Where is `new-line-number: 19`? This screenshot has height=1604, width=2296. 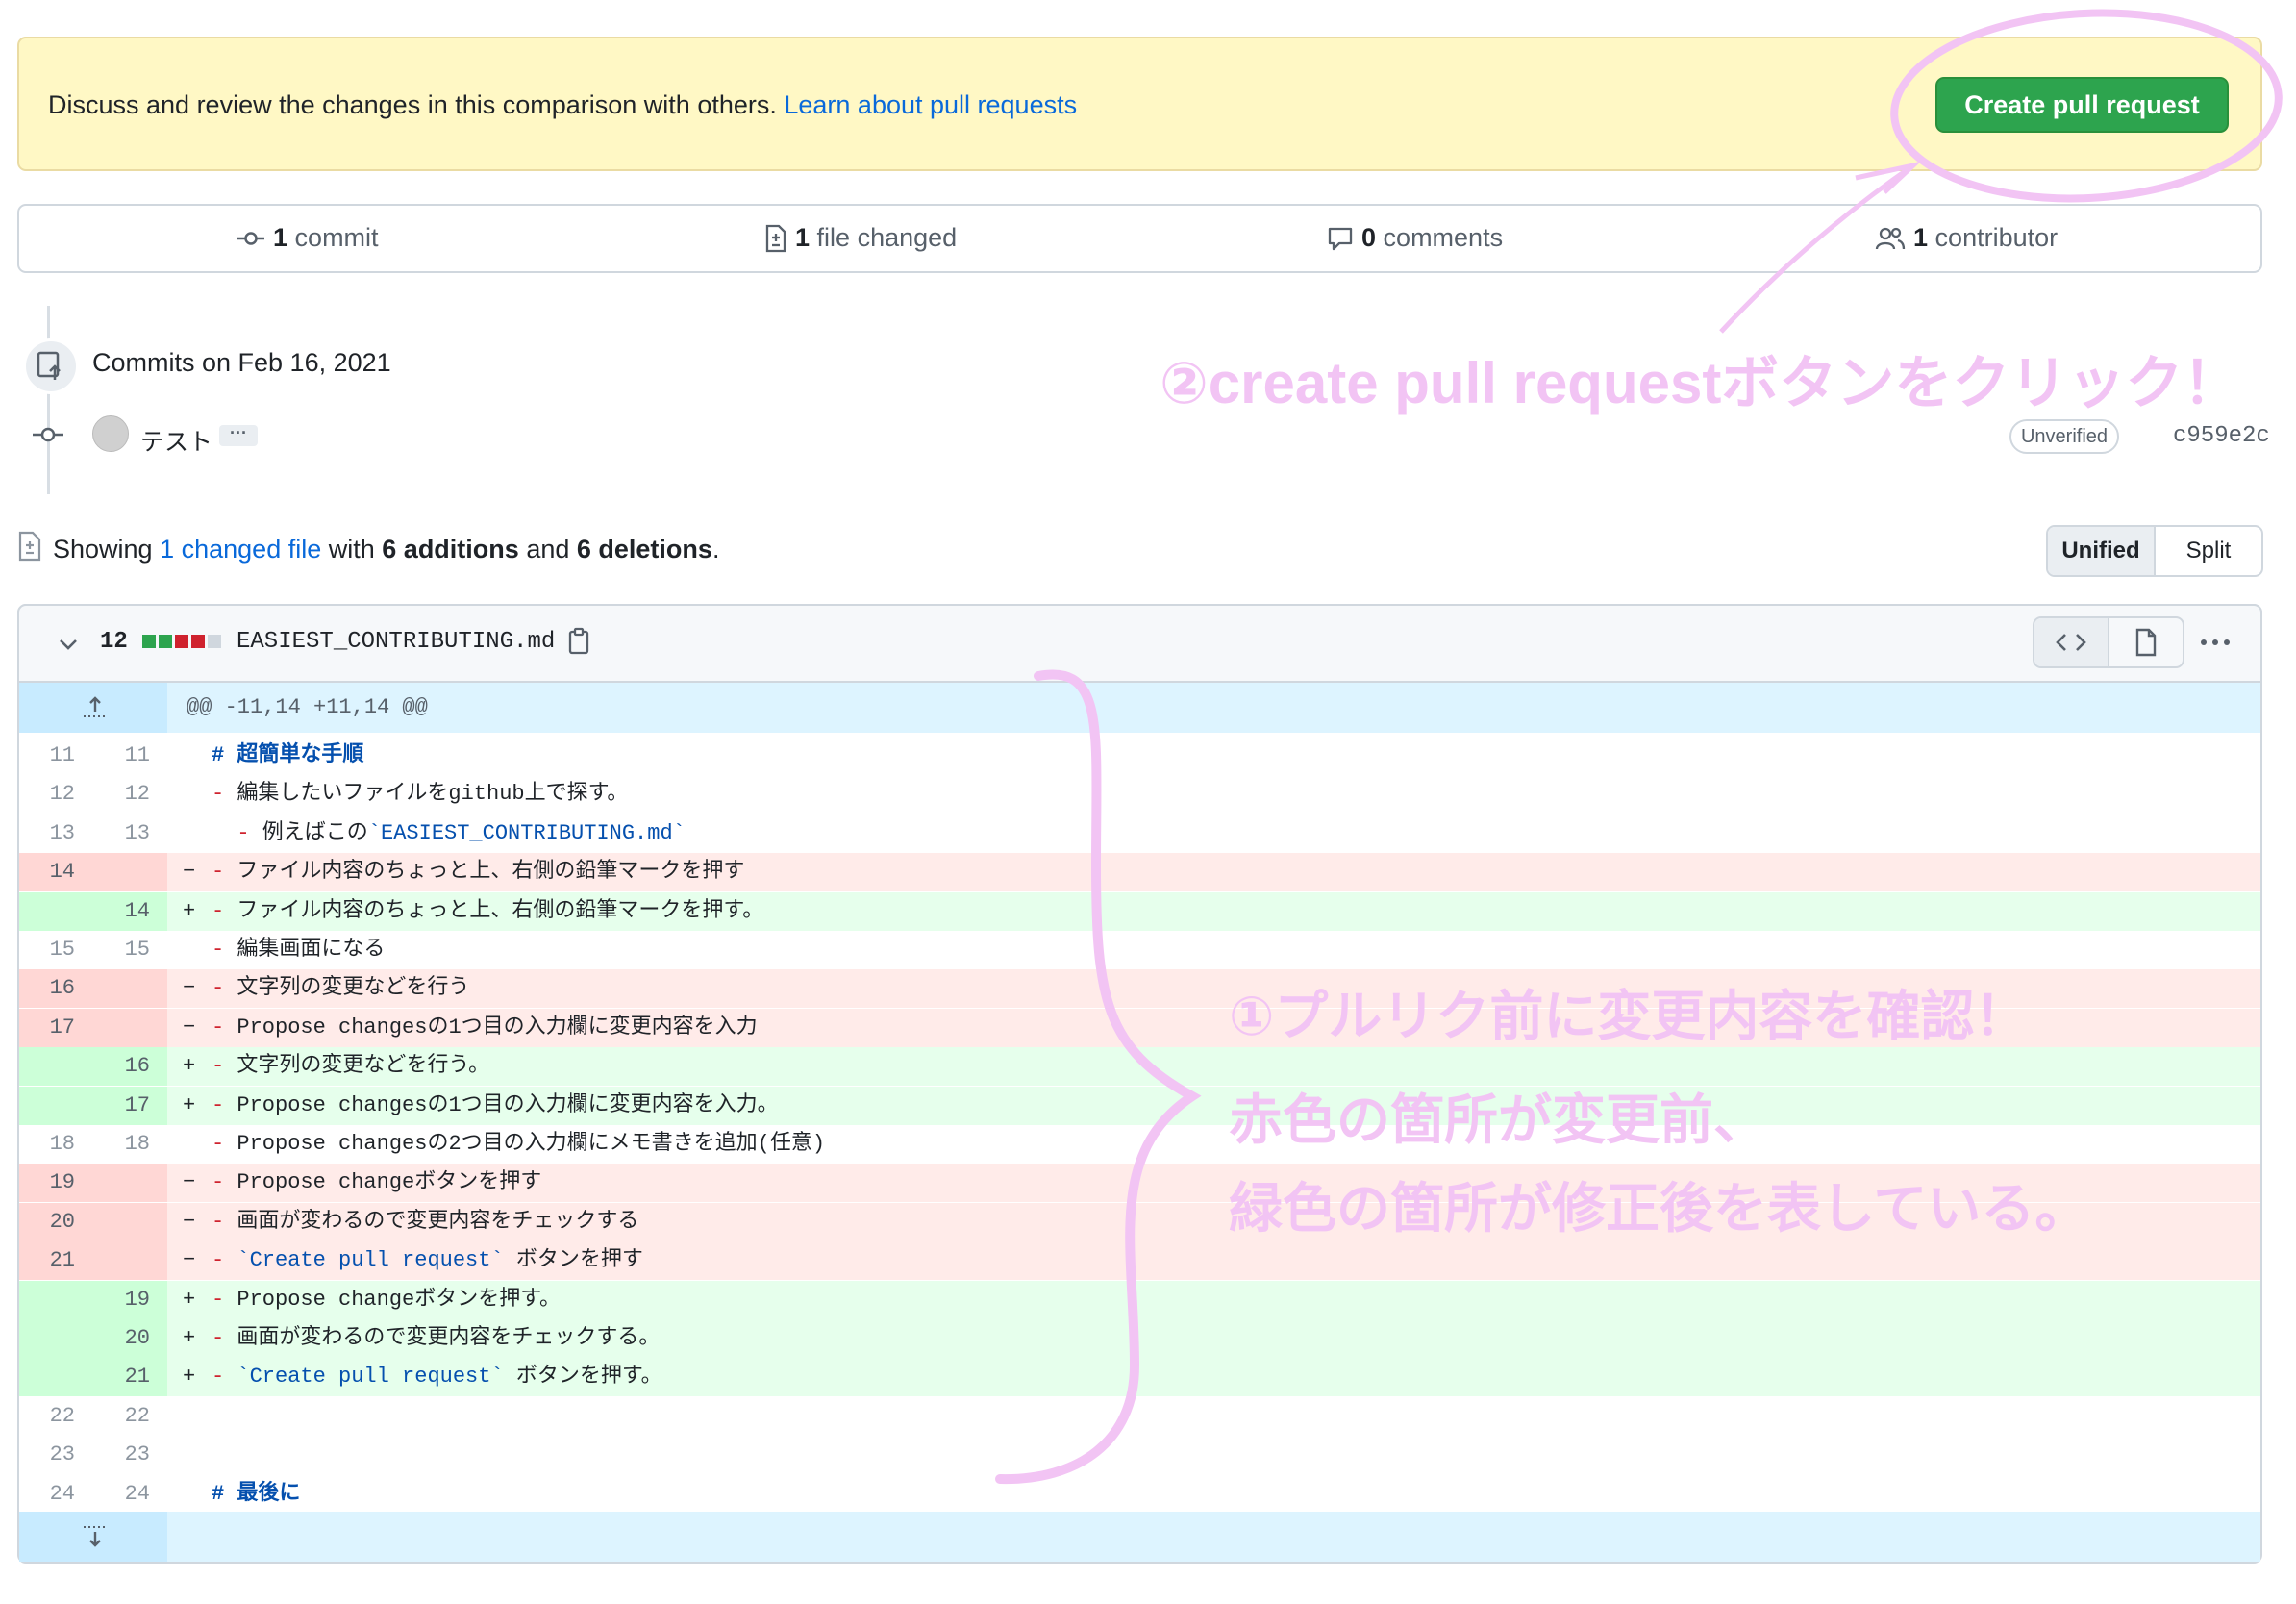
new-line-number: 19 is located at coordinates (121, 1300).